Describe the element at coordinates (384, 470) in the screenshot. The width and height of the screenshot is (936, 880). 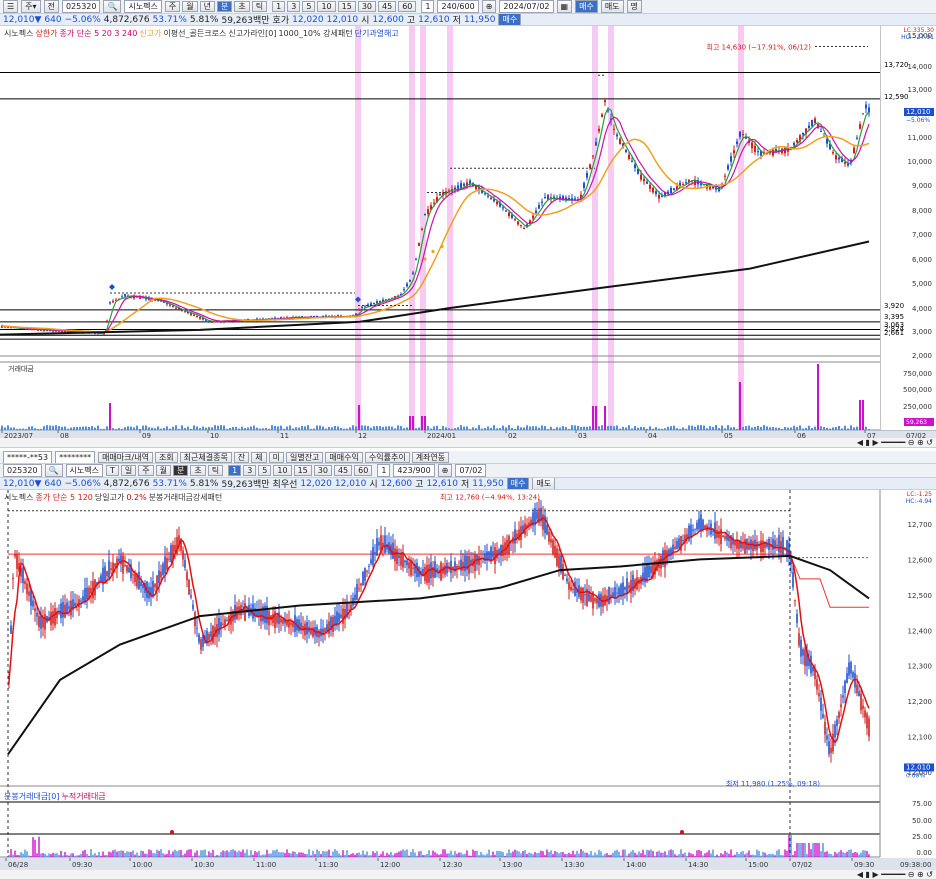
I see `bottom-minute-value: 1` at that location.